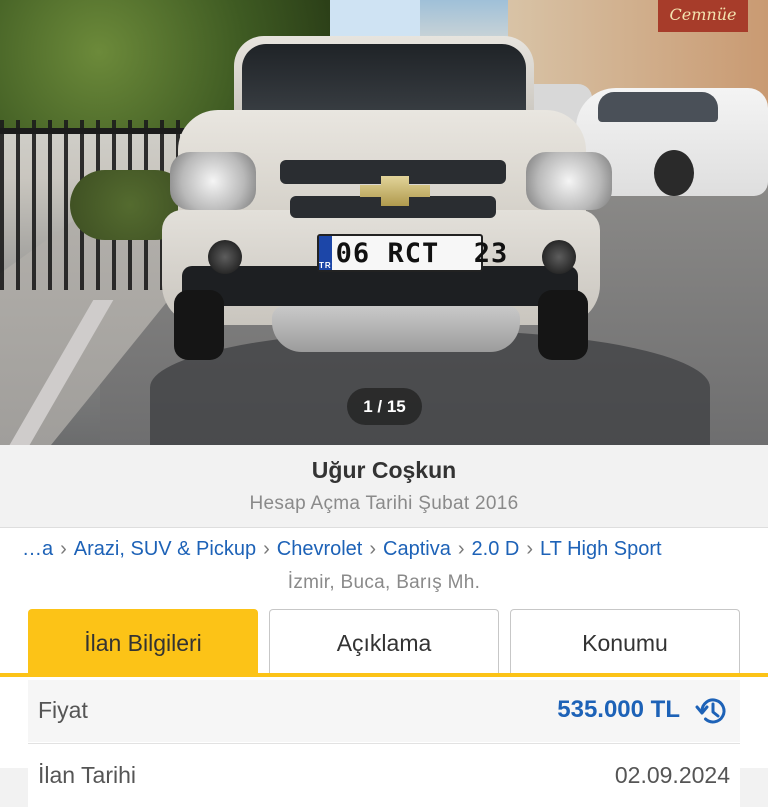  What do you see at coordinates (325, 253) in the screenshot?
I see `plate-country-code: TR` at bounding box center [325, 253].